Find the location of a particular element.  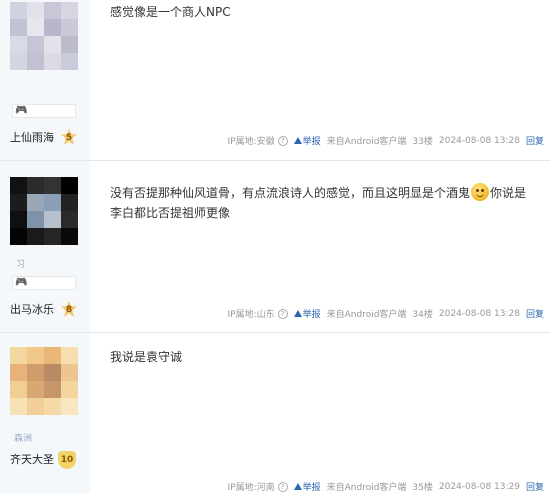

author-panel: 森洲 齐天大圣 10 is located at coordinates (45, 413).